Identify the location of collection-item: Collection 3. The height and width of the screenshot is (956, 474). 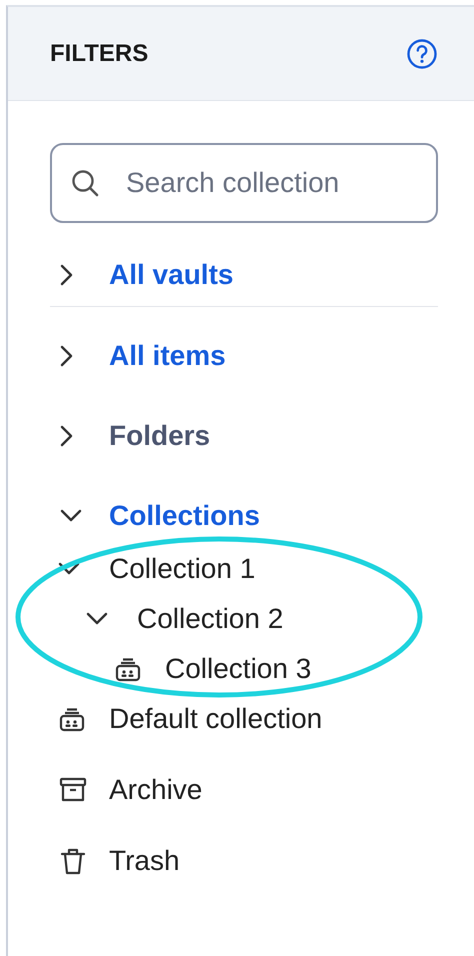
(238, 669).